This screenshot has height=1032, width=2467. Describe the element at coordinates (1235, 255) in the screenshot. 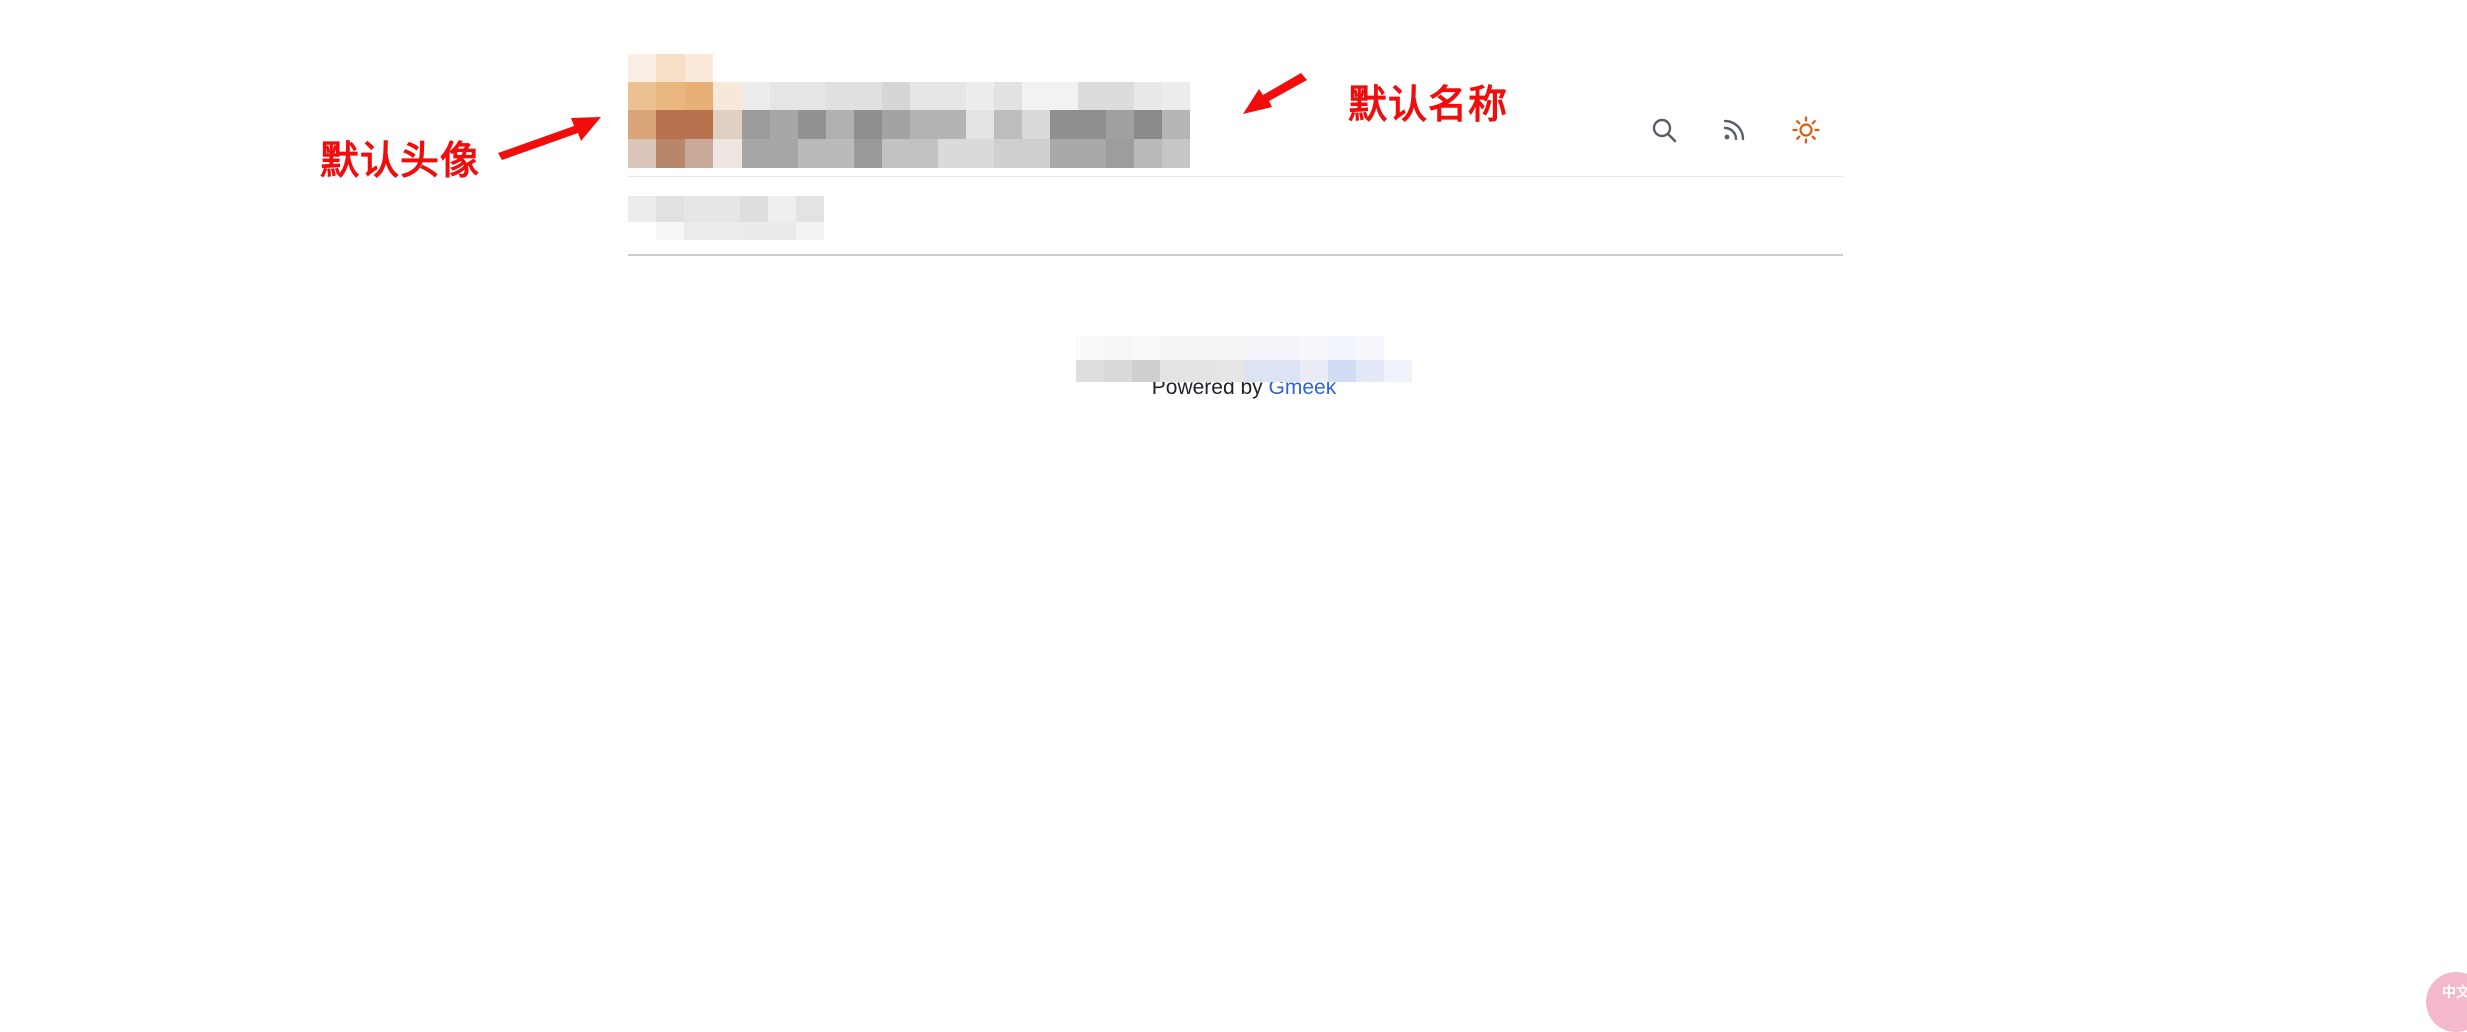

I see `list-divider` at that location.